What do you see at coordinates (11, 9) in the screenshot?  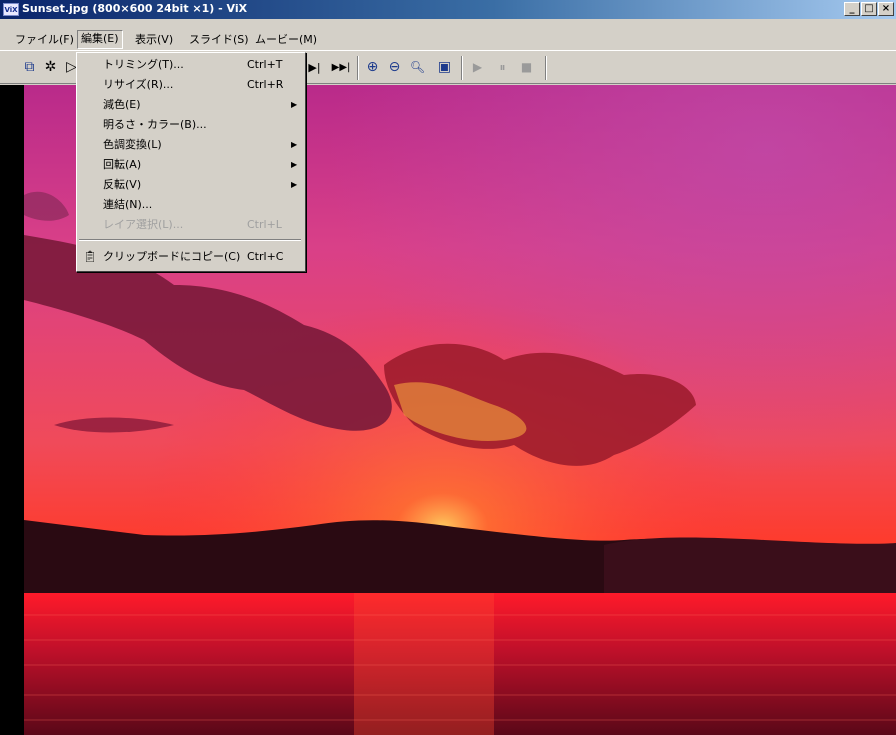 I see `vix-app-icon: ViX` at bounding box center [11, 9].